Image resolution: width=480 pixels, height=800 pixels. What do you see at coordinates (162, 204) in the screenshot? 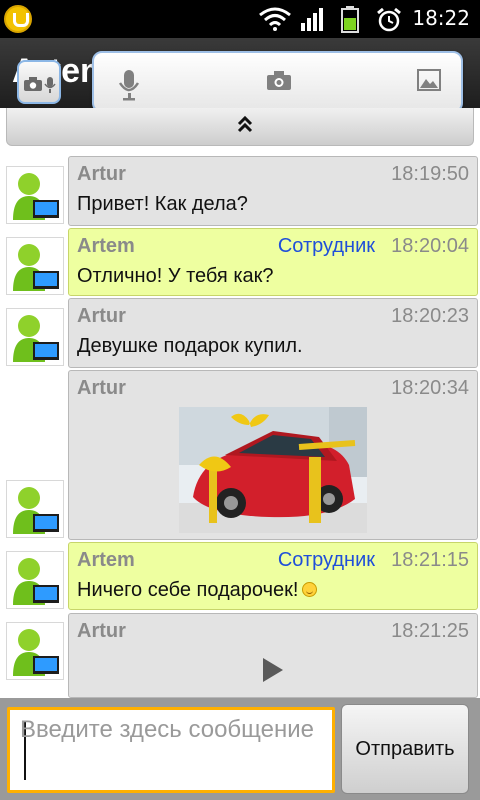
I see `message-text: Привет! Как дела?` at bounding box center [162, 204].